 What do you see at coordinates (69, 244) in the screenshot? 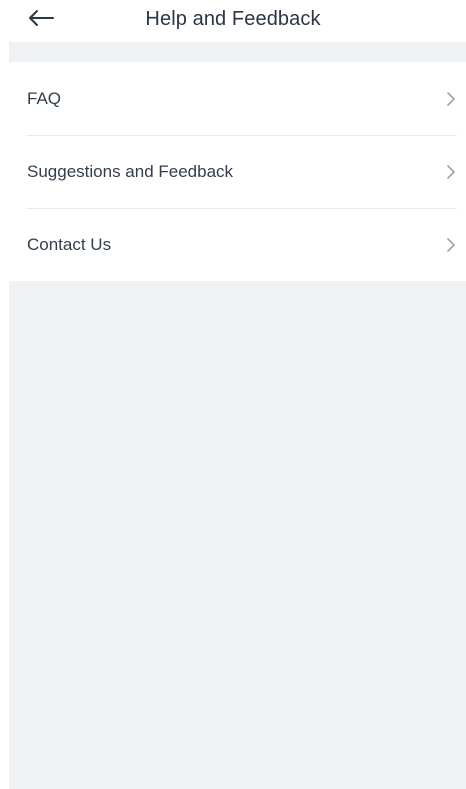
I see `contact-us-label: Contact Us` at bounding box center [69, 244].